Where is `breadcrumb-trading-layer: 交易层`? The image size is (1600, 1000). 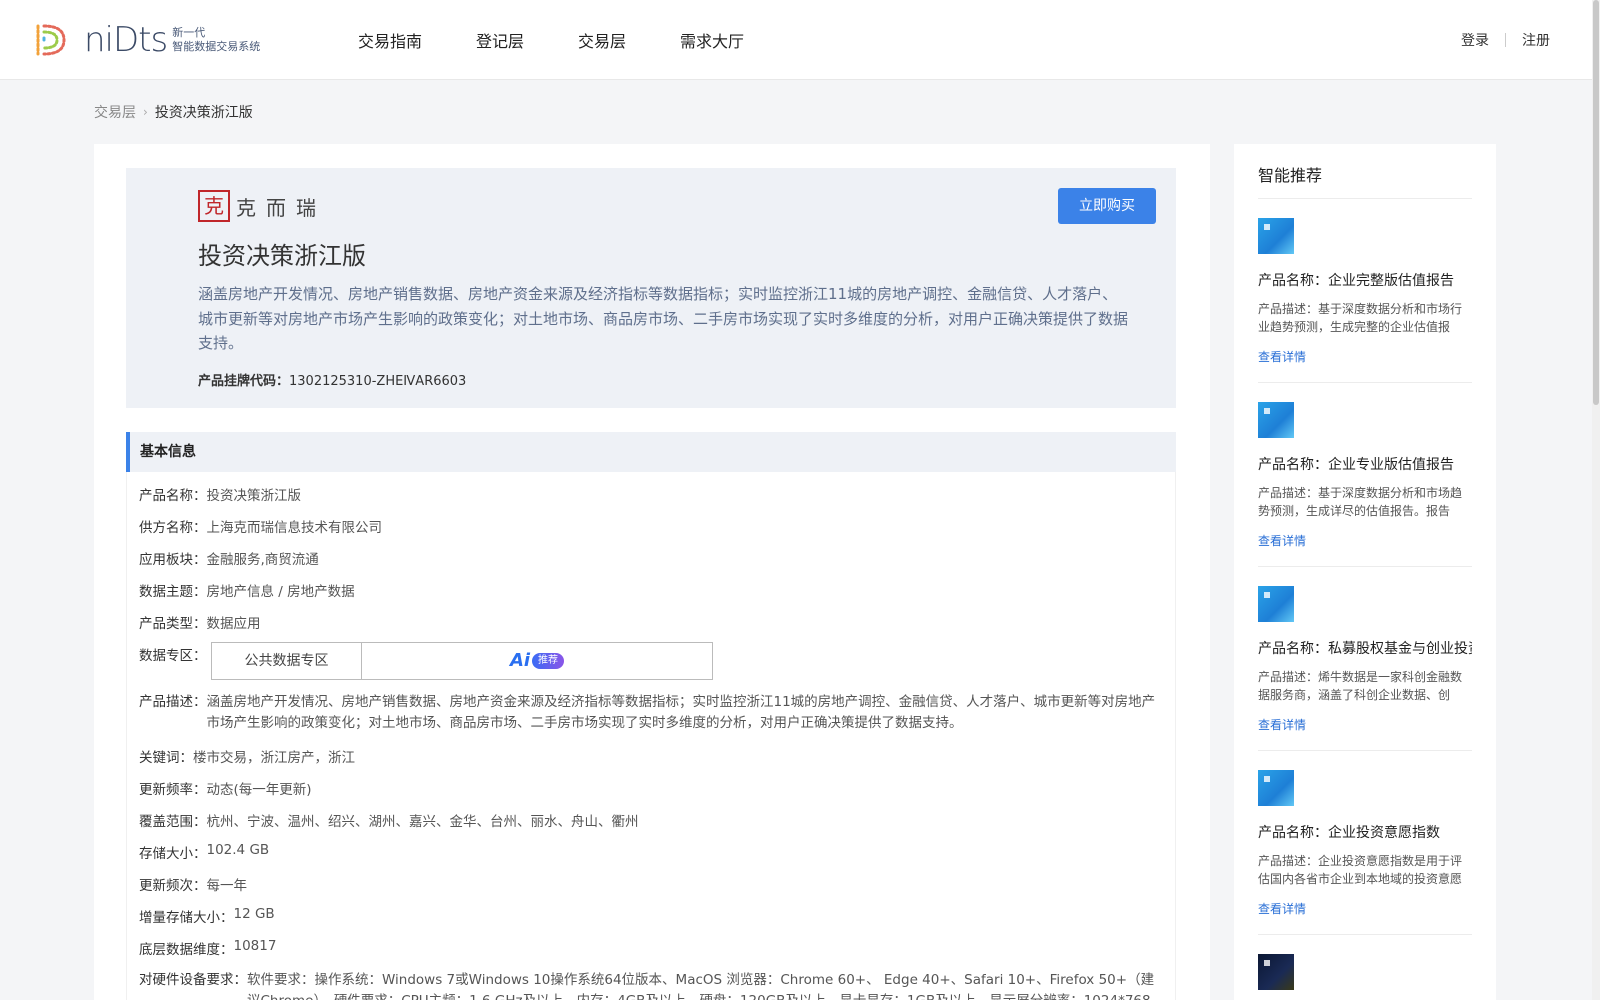 breadcrumb-trading-layer: 交易层 is located at coordinates (115, 112).